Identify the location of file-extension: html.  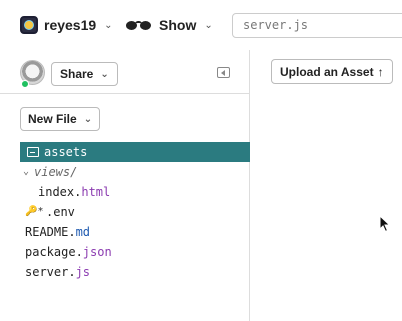
(96, 192).